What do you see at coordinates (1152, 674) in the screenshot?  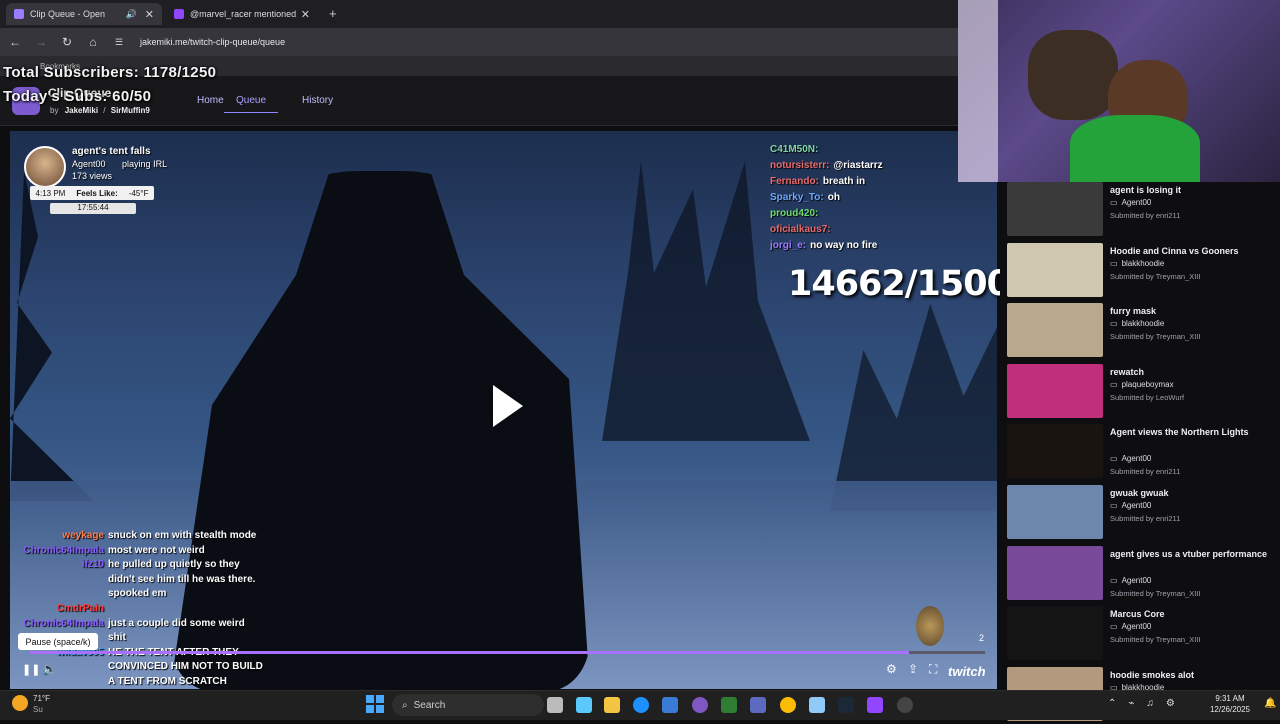 I see `queue-item-title: hoodie smokes alot` at bounding box center [1152, 674].